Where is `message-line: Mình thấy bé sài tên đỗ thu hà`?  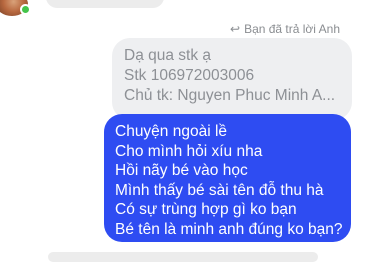 message-line: Mình thấy bé sài tên đỗ thu hà is located at coordinates (219, 190).